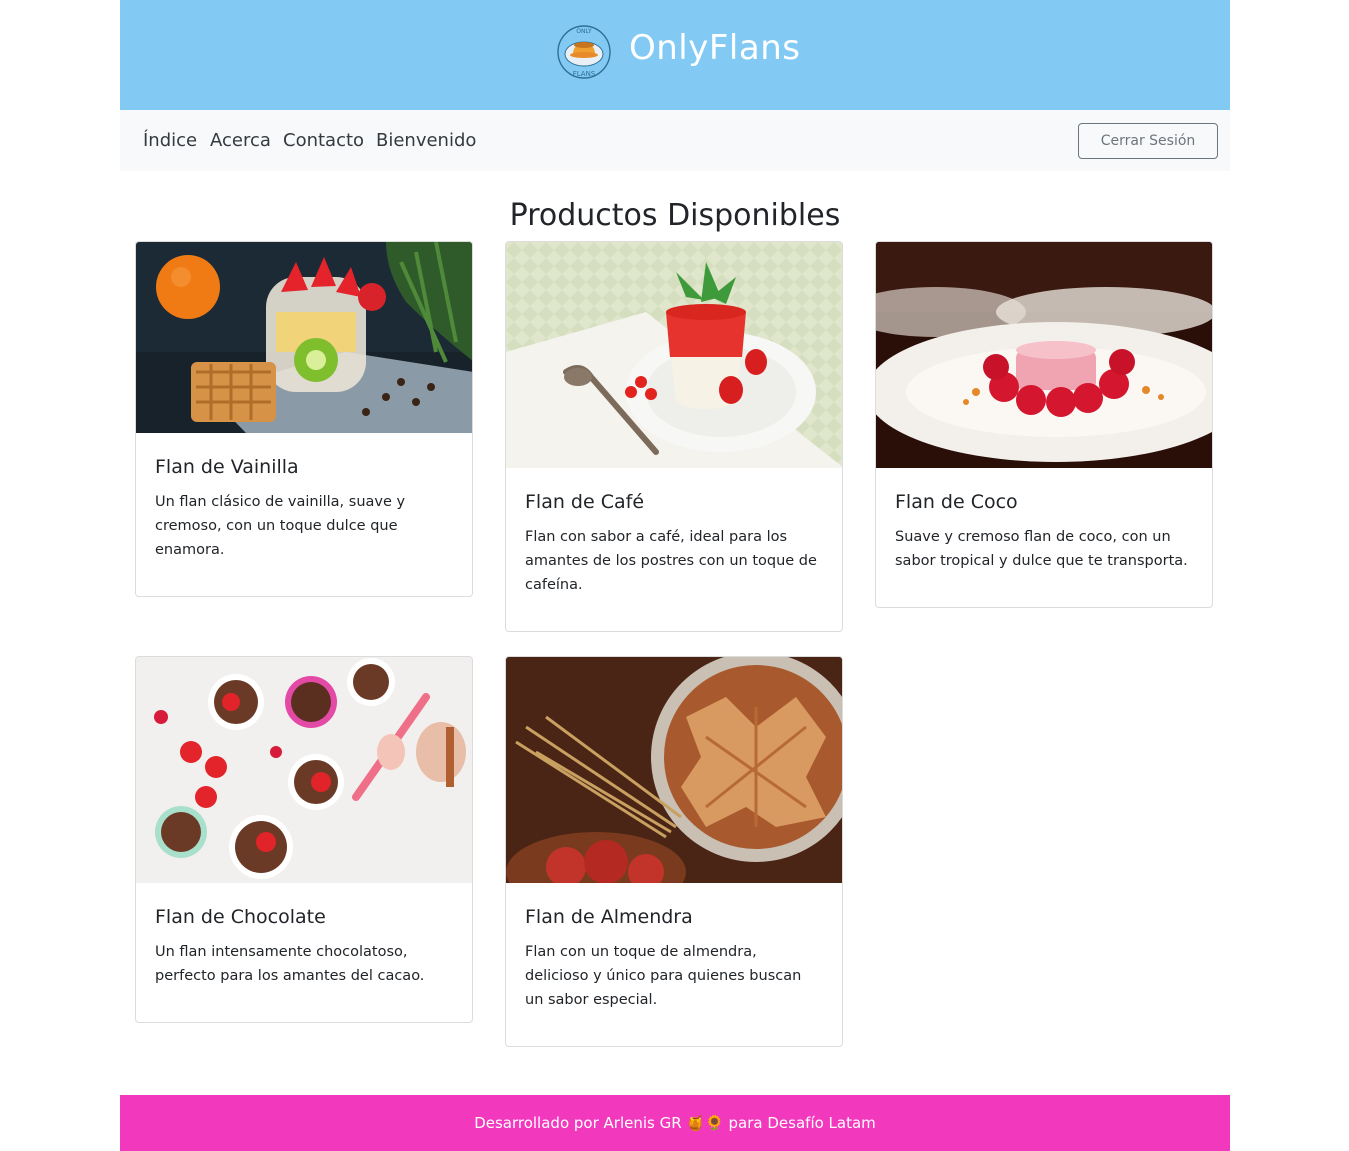  Describe the element at coordinates (584, 52) in the screenshot. I see `onlyflans-logo: ONLY FLANS` at that location.